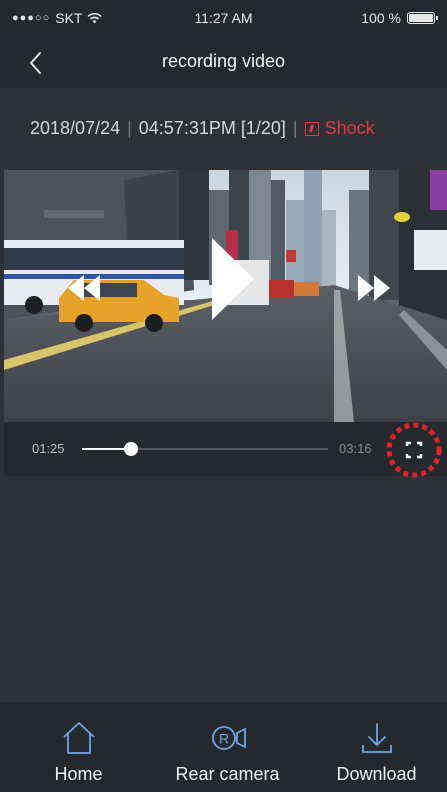  Describe the element at coordinates (311, 128) in the screenshot. I see `shock-icon` at that location.